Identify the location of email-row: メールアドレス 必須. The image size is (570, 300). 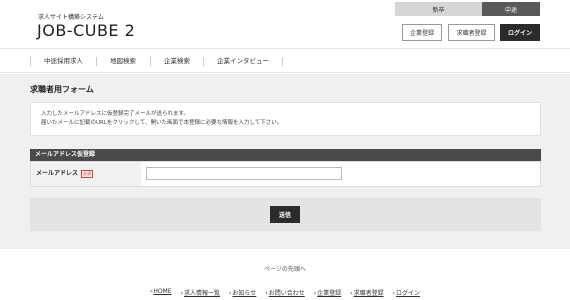
(285, 174).